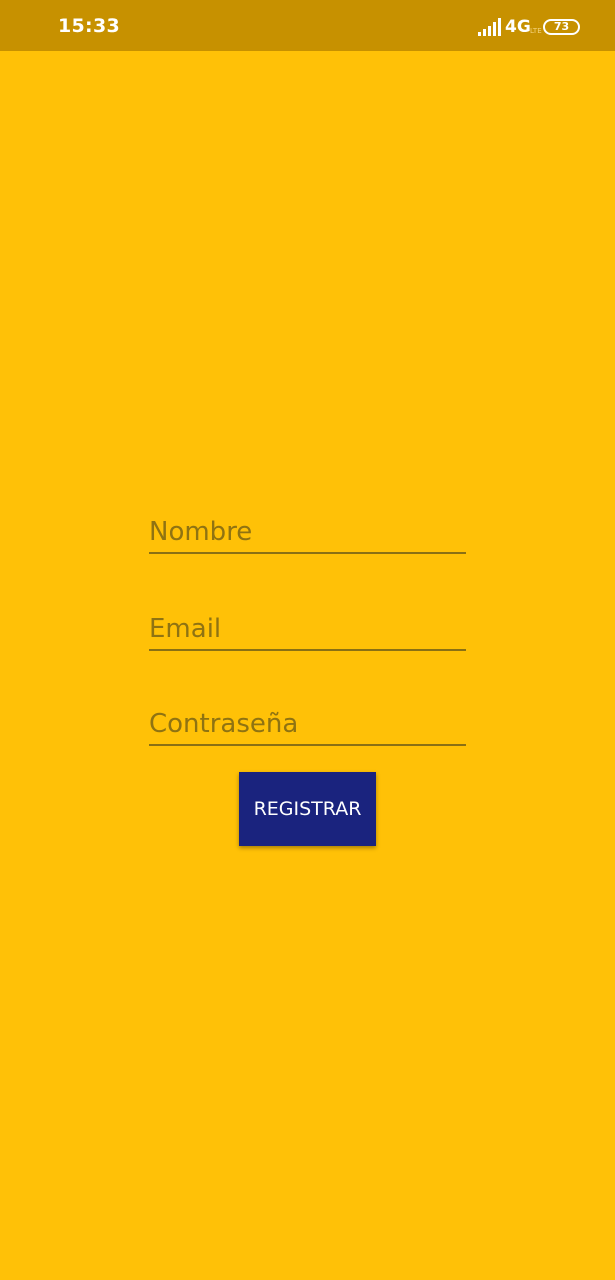 Image resolution: width=615 pixels, height=1280 pixels. I want to click on battery-icon: 73, so click(561, 27).